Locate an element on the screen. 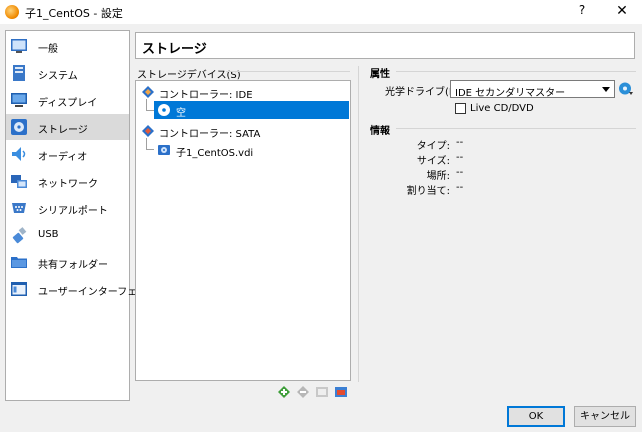 The width and height of the screenshot is (642, 432). info-attached-value: -- is located at coordinates (460, 187).